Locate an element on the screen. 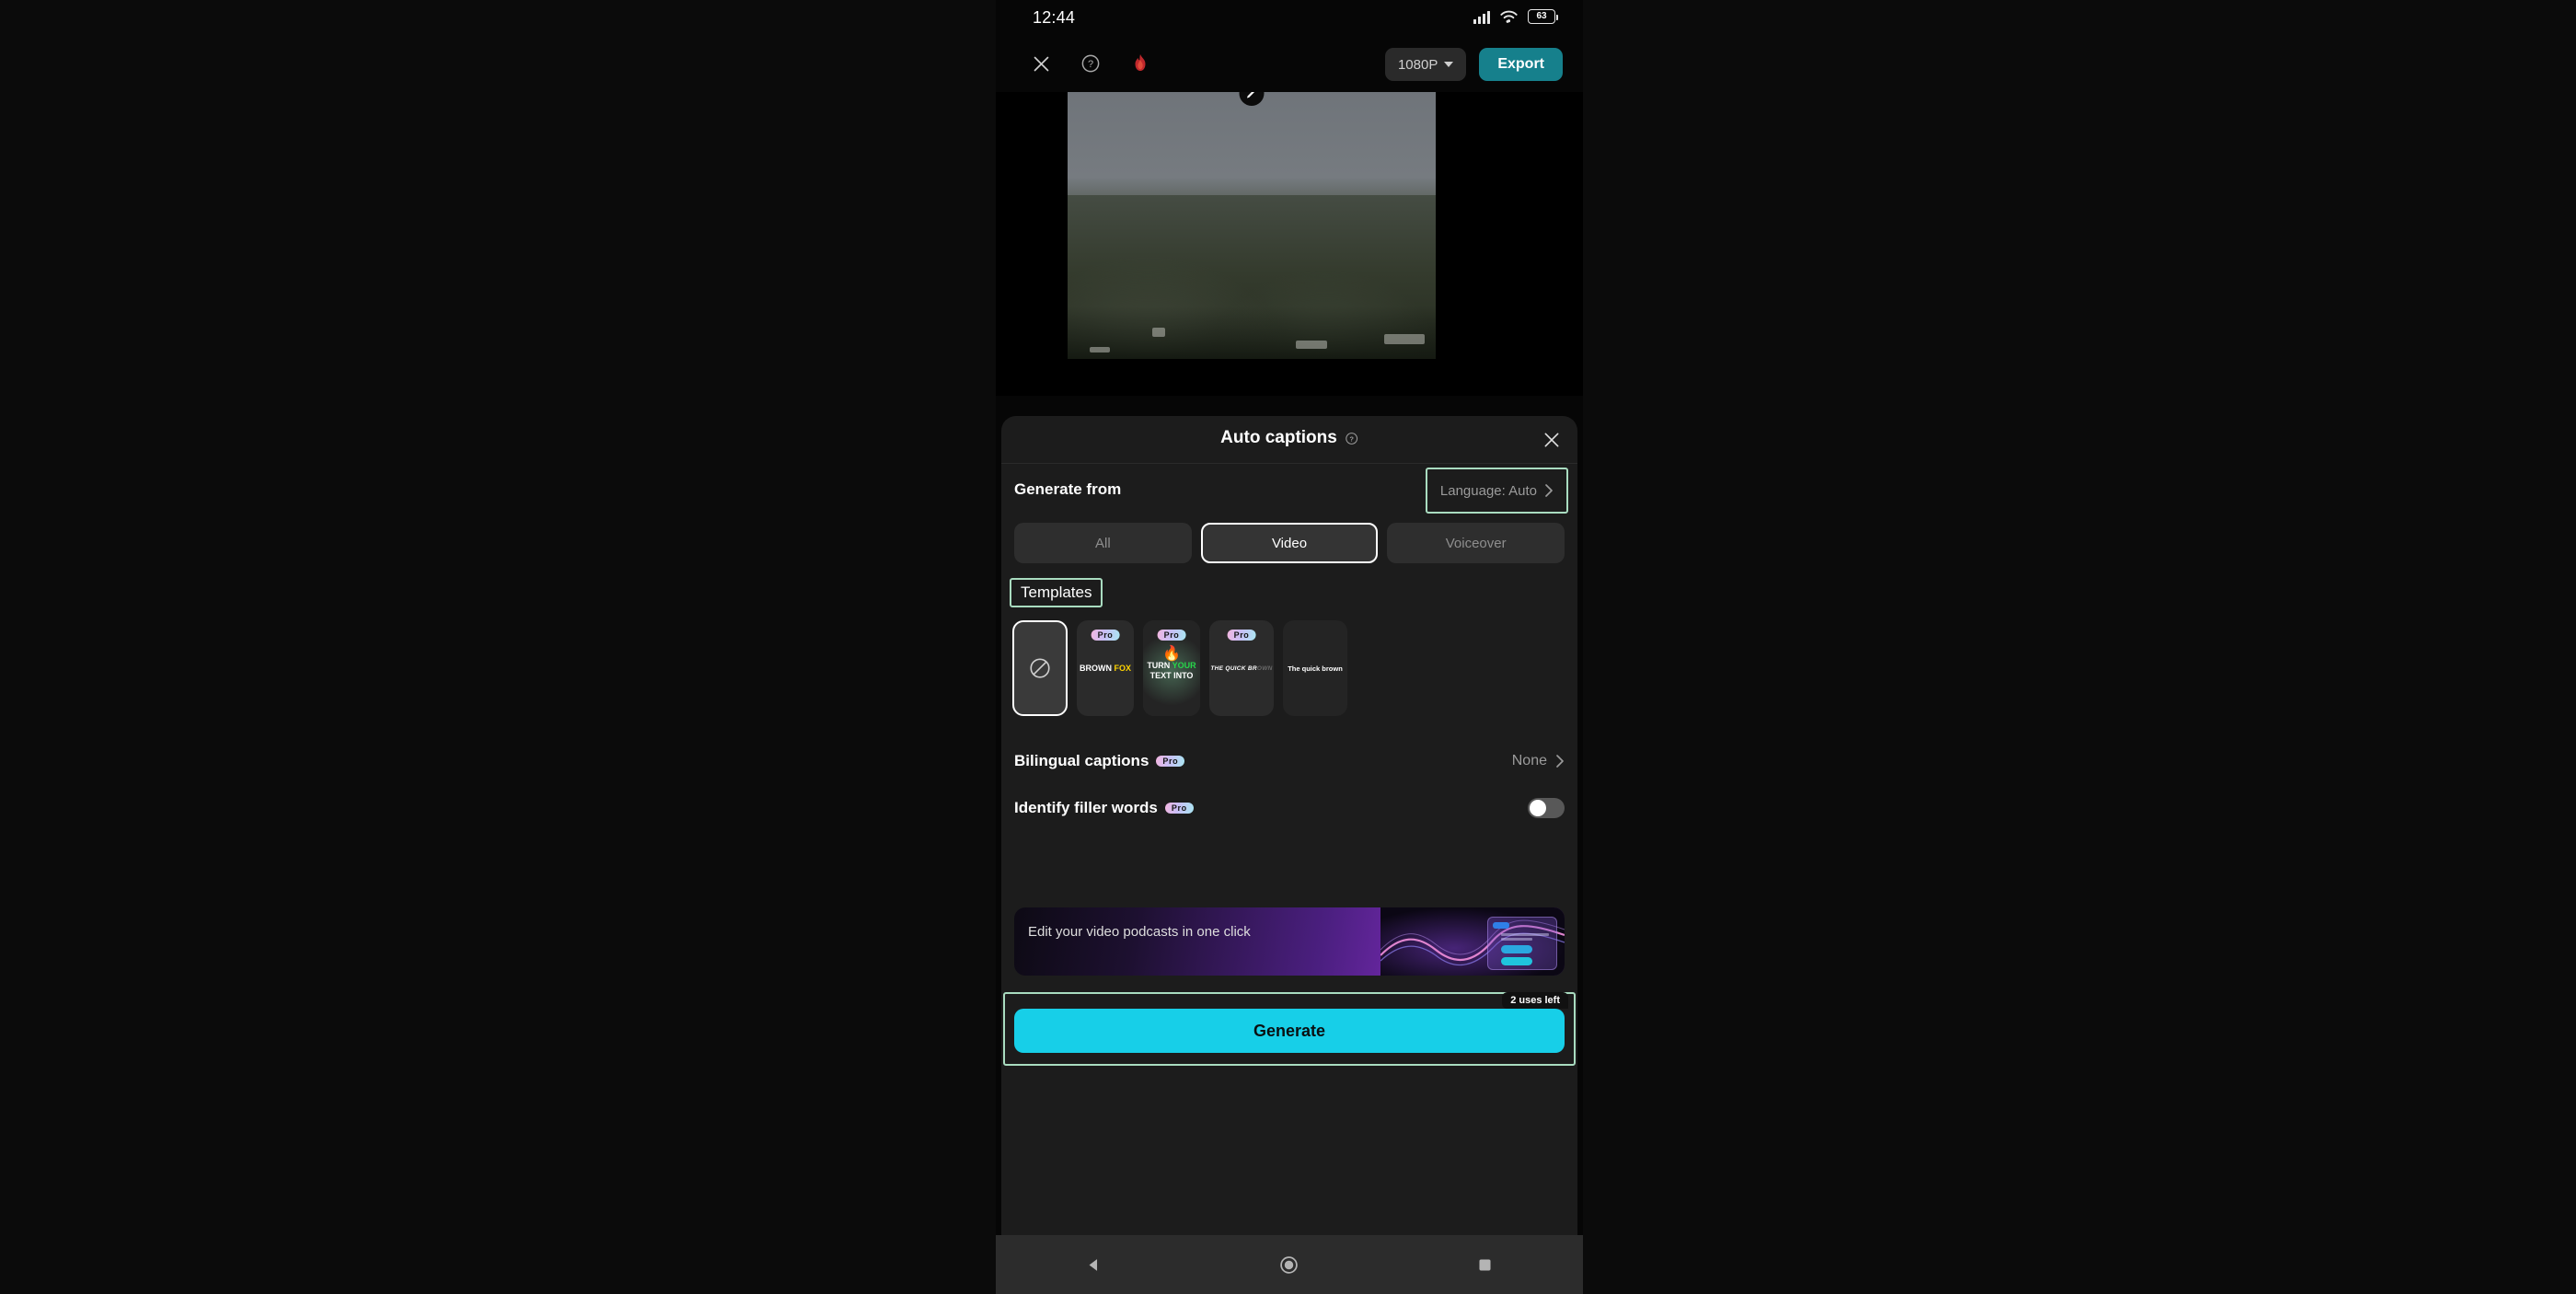 The width and height of the screenshot is (2576, 1294). language-selector: Language: Auto is located at coordinates (1497, 490).